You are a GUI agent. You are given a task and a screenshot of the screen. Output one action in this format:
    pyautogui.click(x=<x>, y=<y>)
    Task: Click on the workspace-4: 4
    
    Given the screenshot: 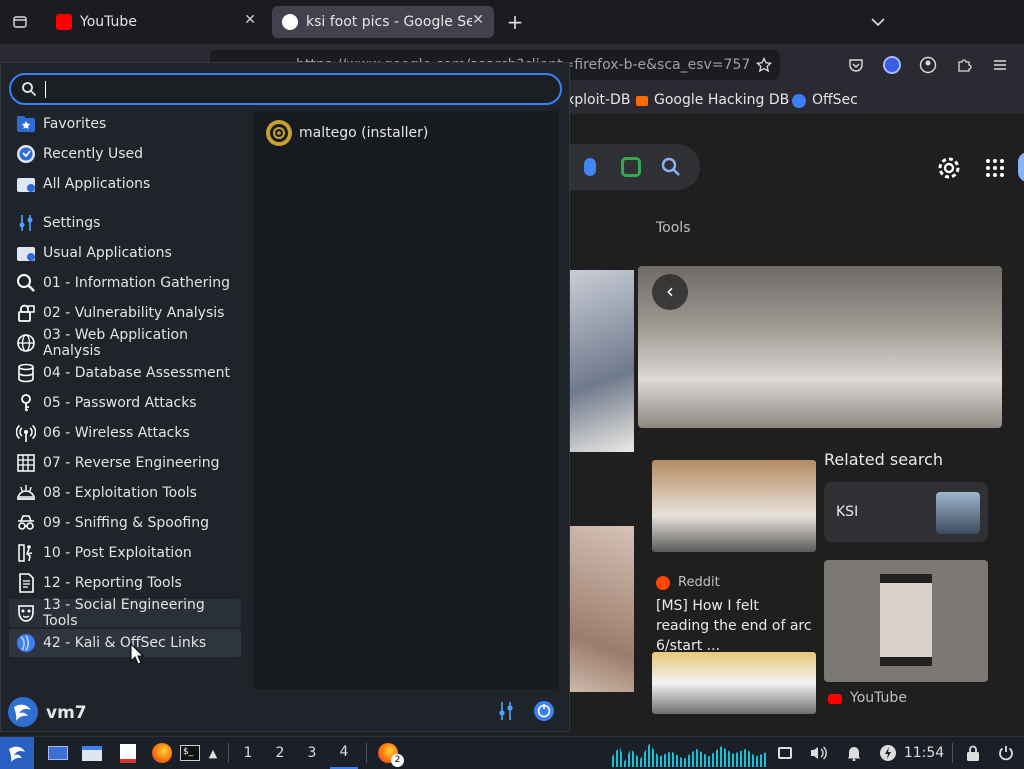 What is the action you would take?
    pyautogui.click(x=344, y=753)
    